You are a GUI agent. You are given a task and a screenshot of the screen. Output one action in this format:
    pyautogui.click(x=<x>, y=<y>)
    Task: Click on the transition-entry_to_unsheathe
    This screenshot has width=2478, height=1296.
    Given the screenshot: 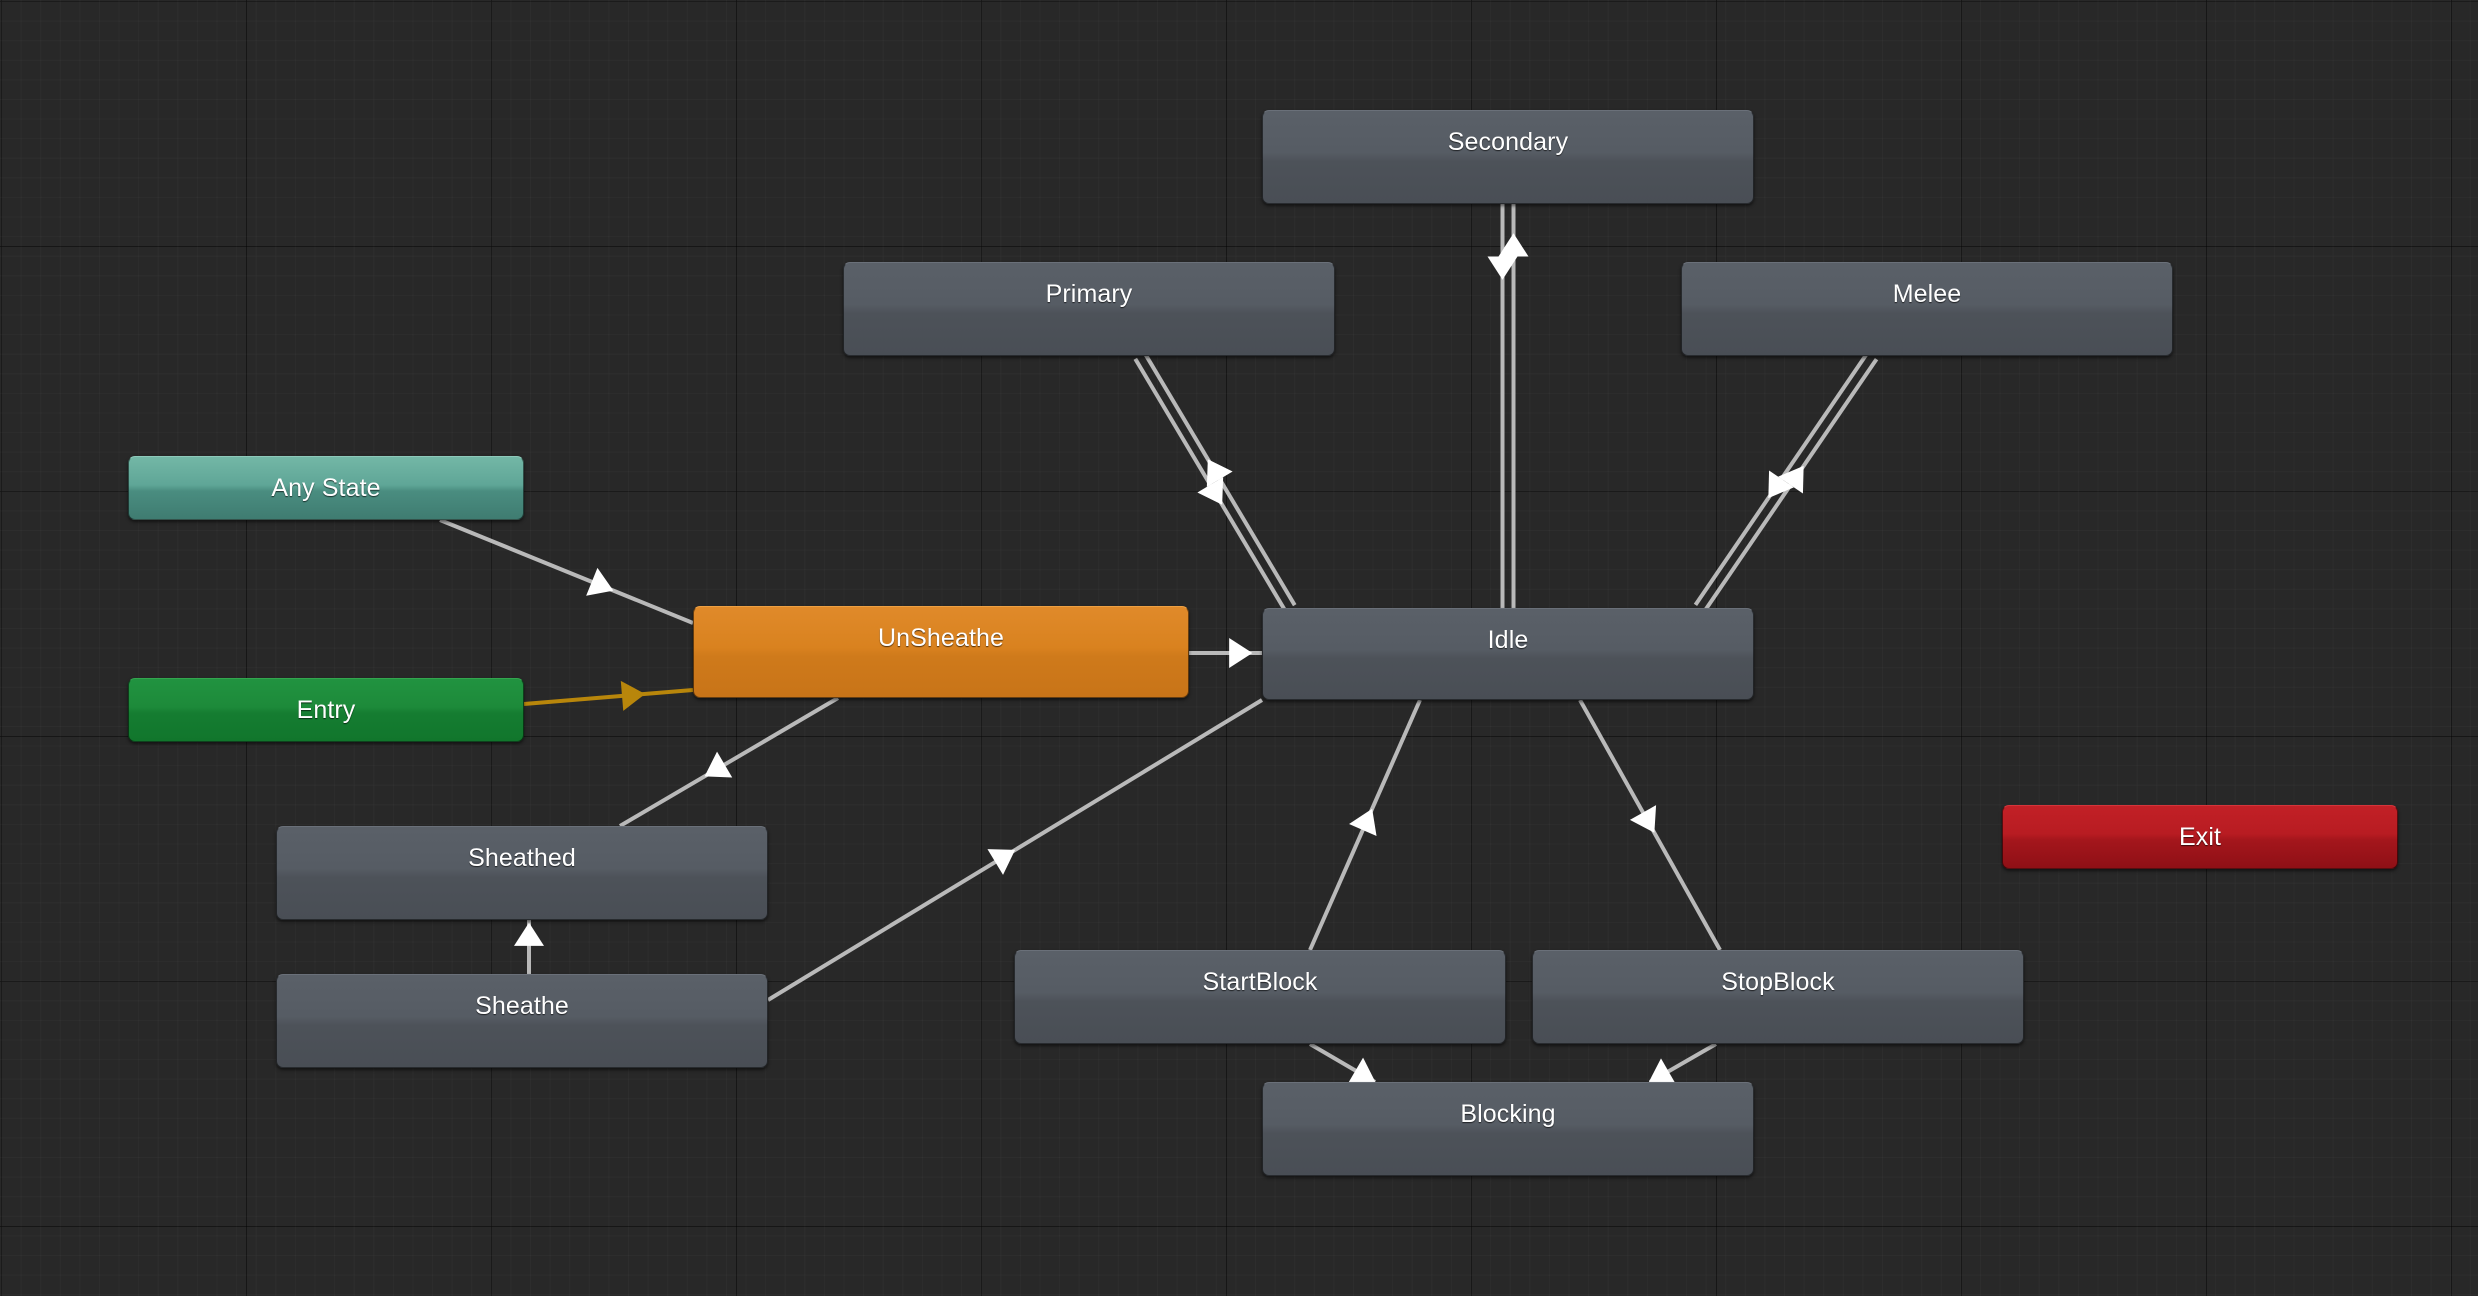 What is the action you would take?
    pyautogui.click(x=608, y=695)
    